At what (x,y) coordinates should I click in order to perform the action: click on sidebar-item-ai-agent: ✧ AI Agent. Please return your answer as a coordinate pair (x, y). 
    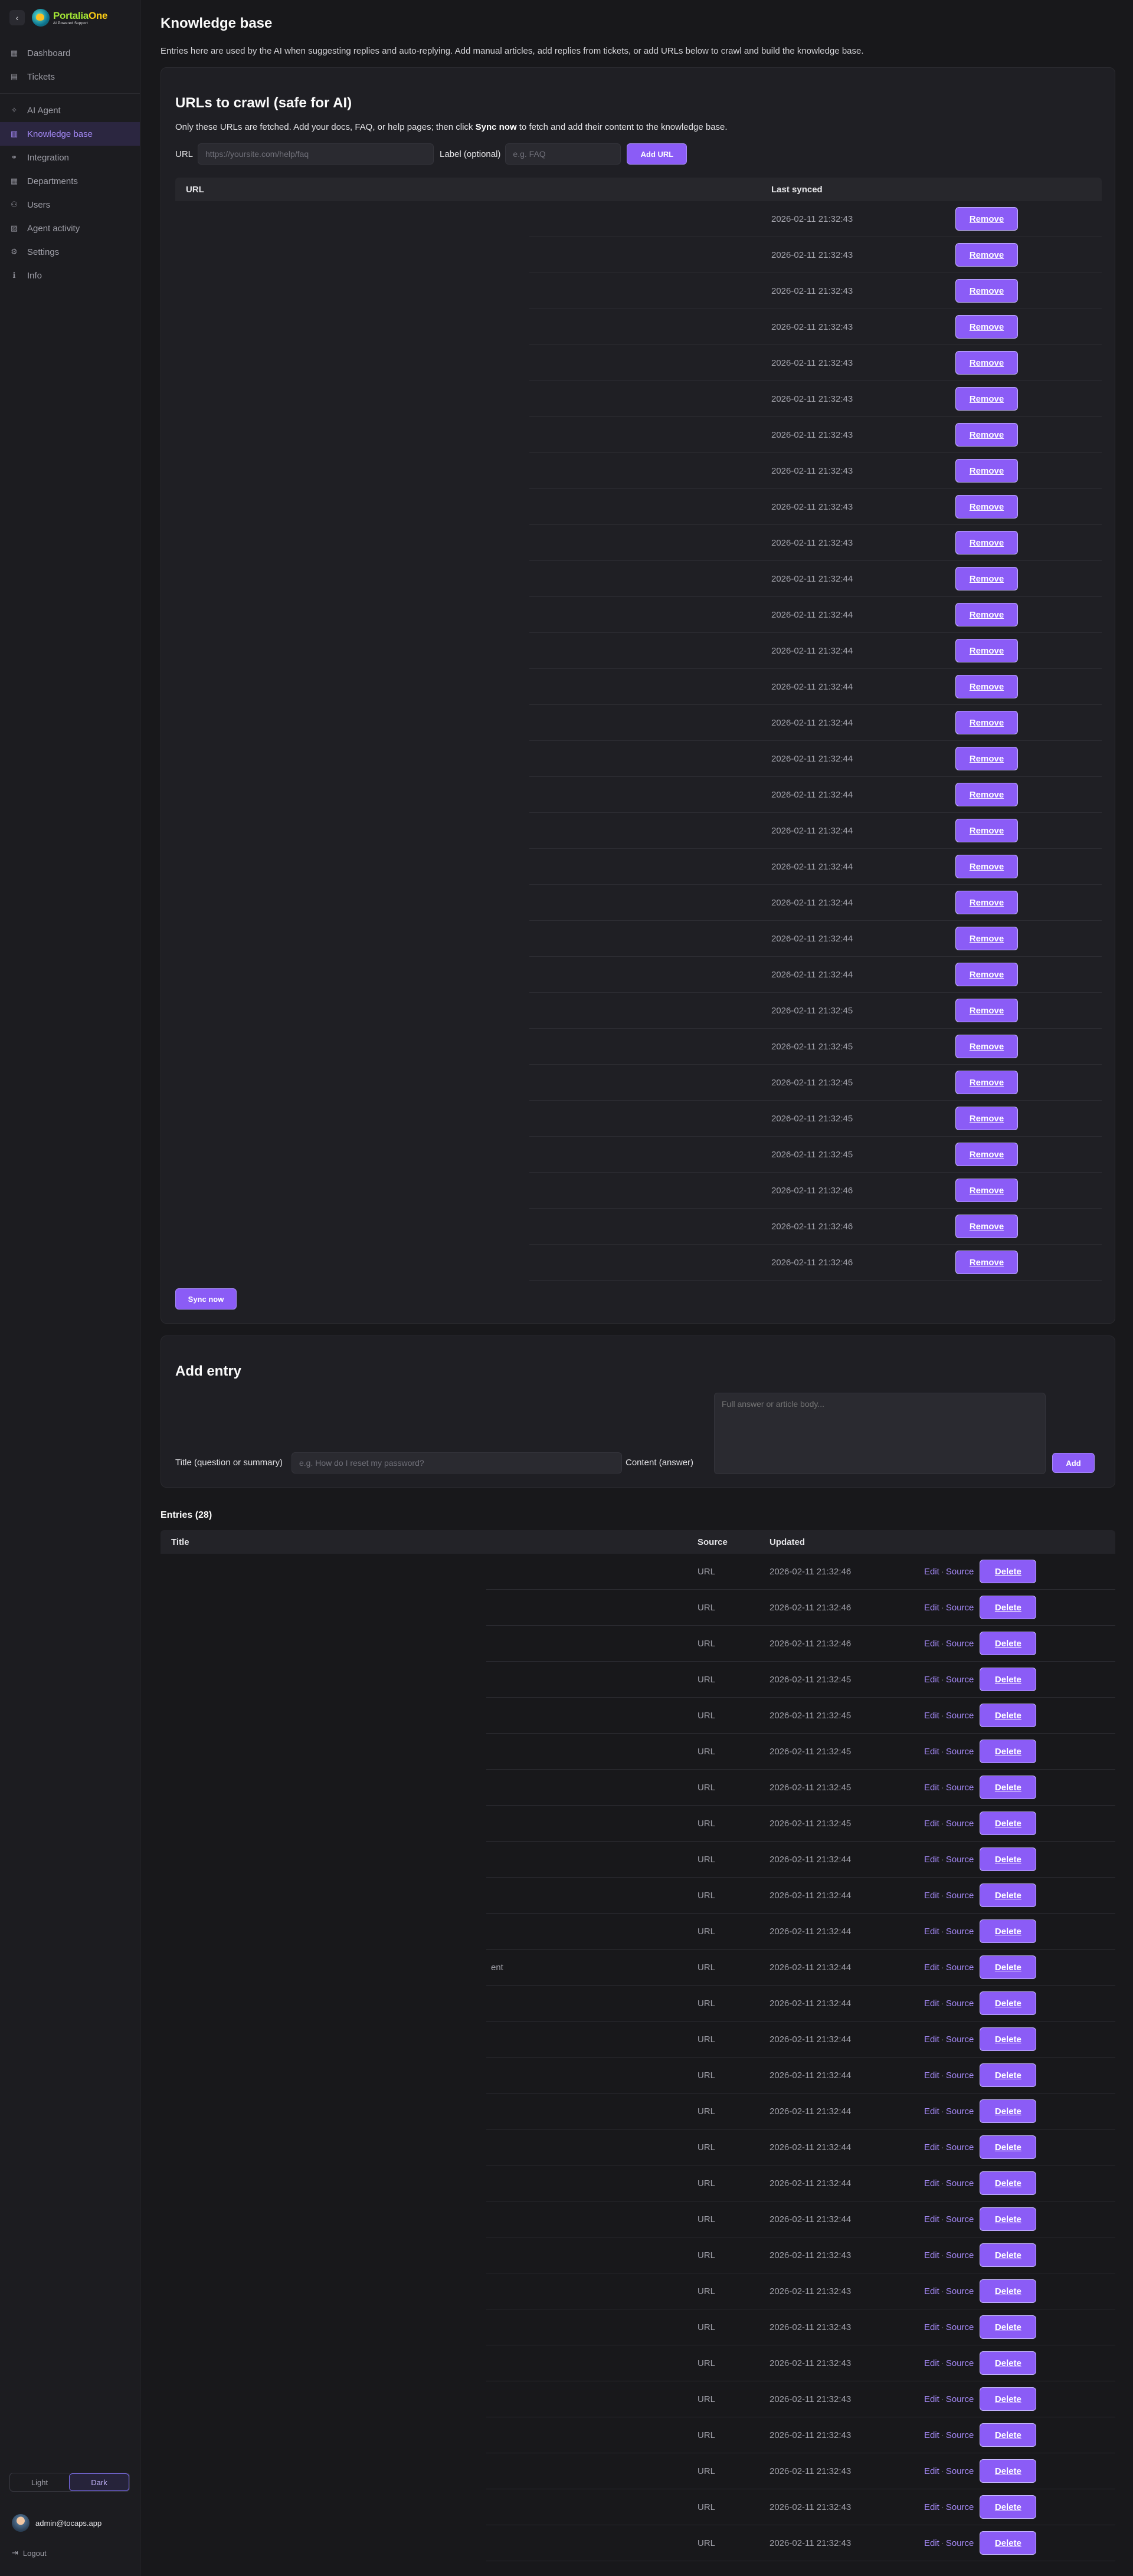
    Looking at the image, I should click on (70, 110).